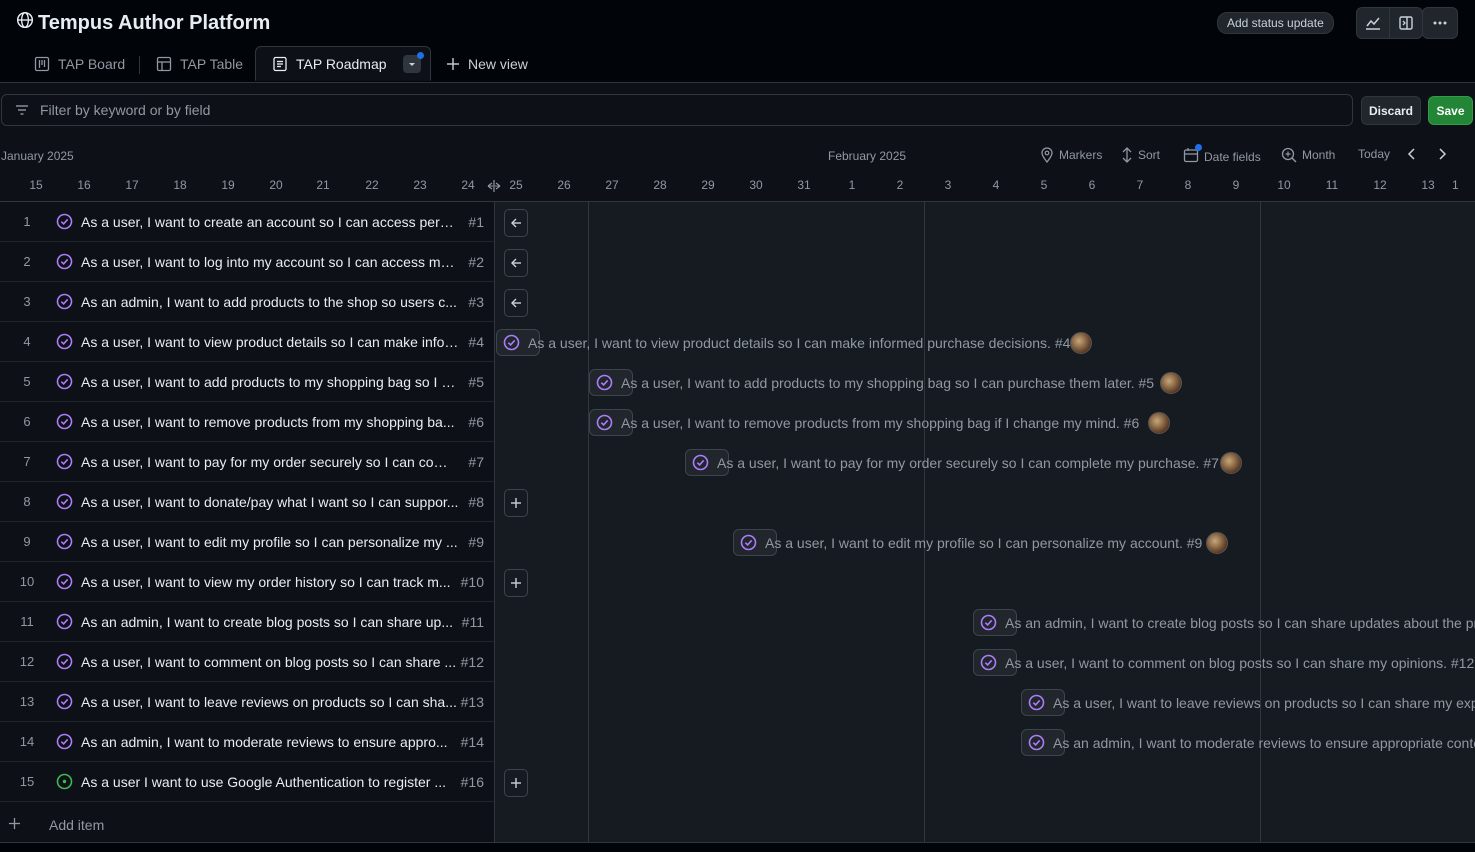  I want to click on graph-icon, so click(1373, 23).